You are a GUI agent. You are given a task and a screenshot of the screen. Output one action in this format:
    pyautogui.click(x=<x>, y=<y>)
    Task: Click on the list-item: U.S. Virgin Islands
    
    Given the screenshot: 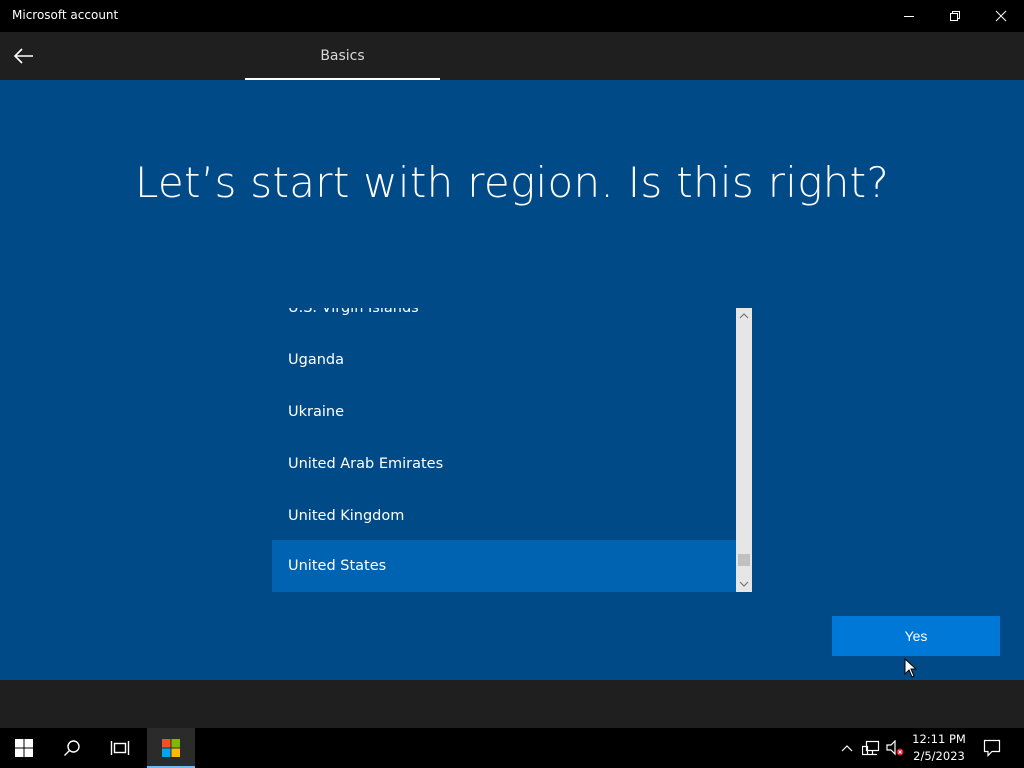 What is the action you would take?
    pyautogui.click(x=504, y=321)
    